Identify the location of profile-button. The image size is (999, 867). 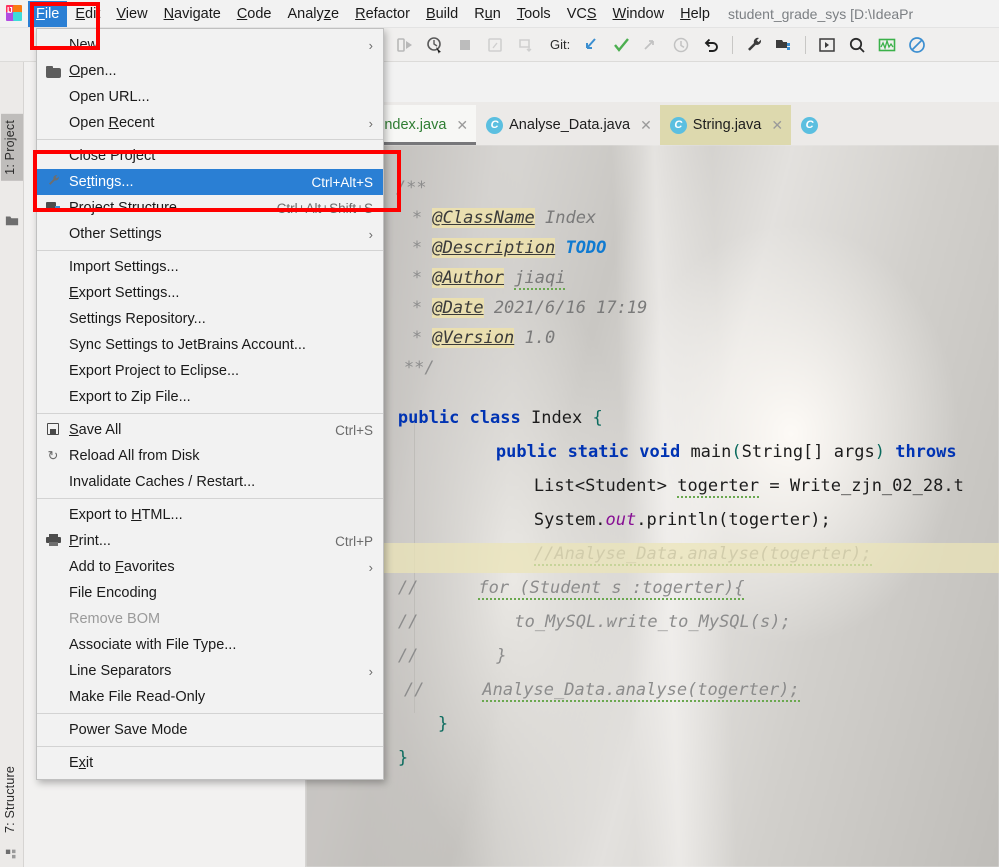
(525, 45).